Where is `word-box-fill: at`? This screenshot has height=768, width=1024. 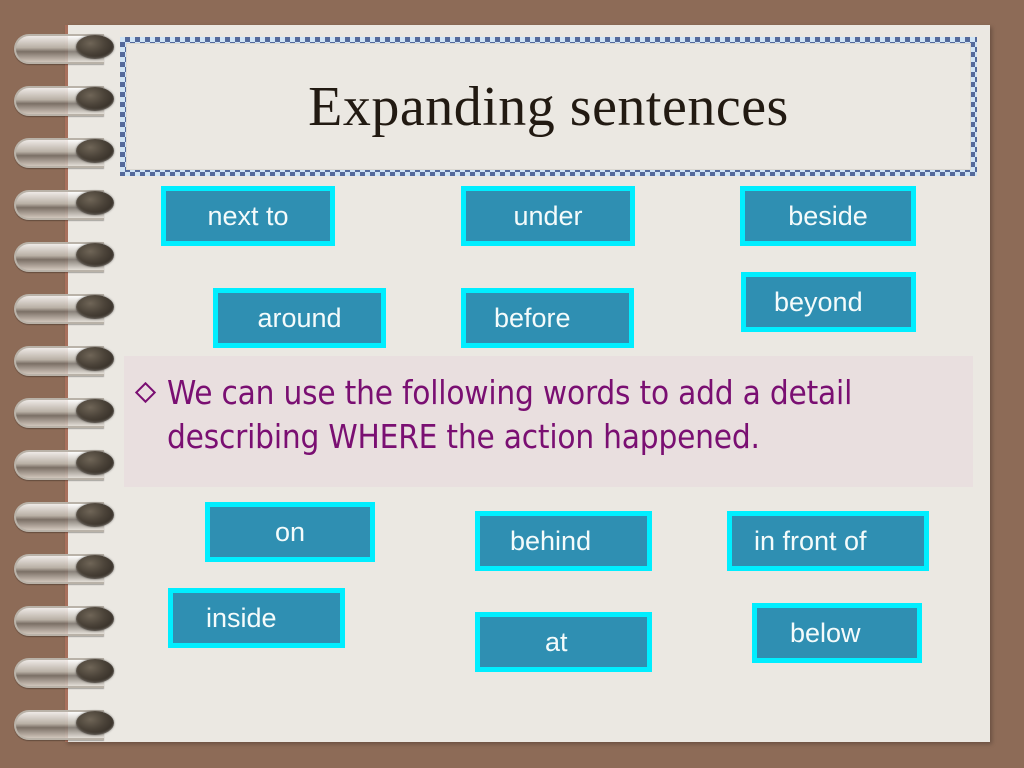
word-box-fill: at is located at coordinates (563, 642).